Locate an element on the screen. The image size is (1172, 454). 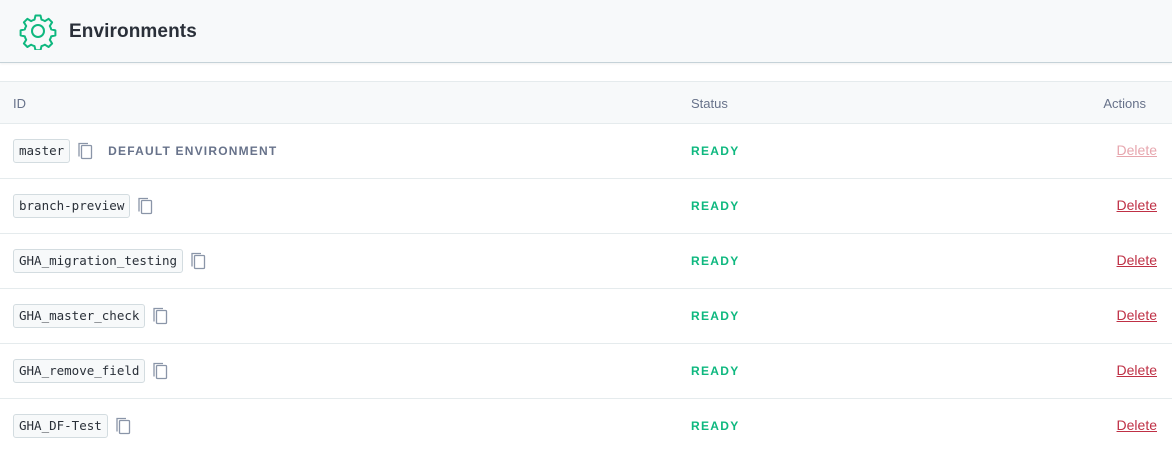
environment-id: master is located at coordinates (42, 151).